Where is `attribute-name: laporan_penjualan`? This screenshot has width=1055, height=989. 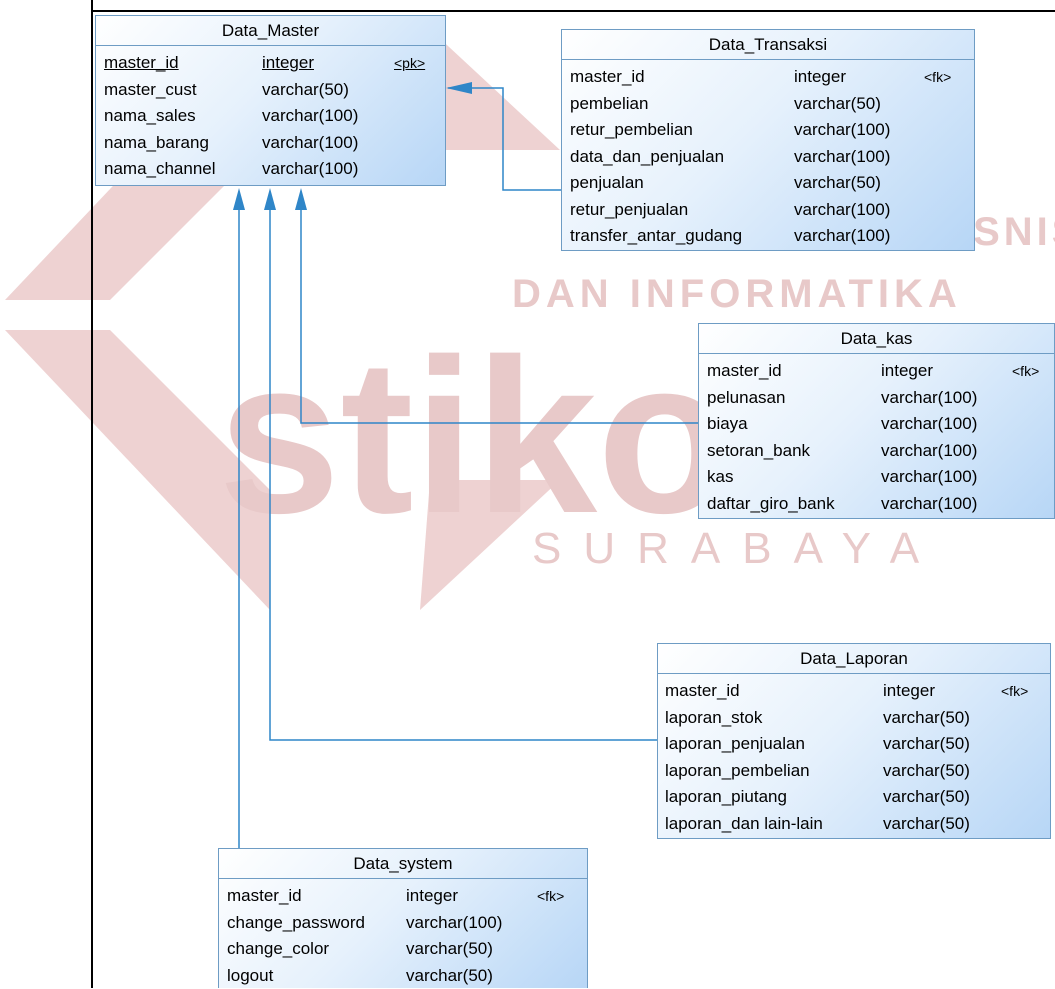
attribute-name: laporan_penjualan is located at coordinates (735, 744).